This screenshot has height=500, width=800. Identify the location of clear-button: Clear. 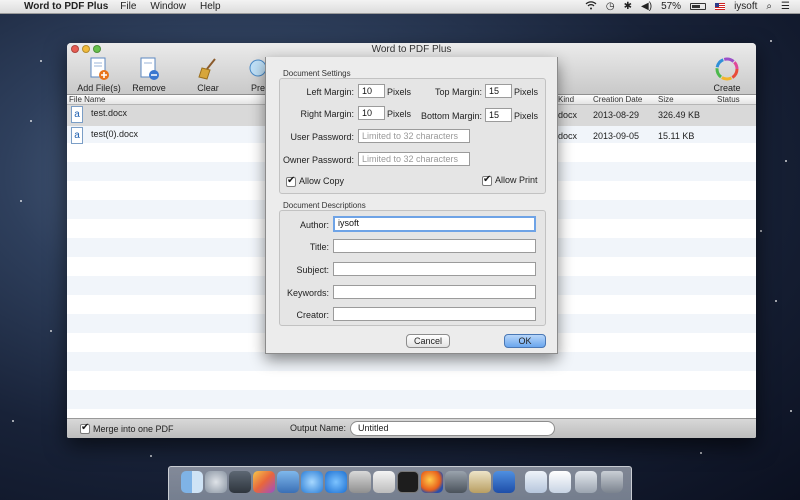
(208, 75).